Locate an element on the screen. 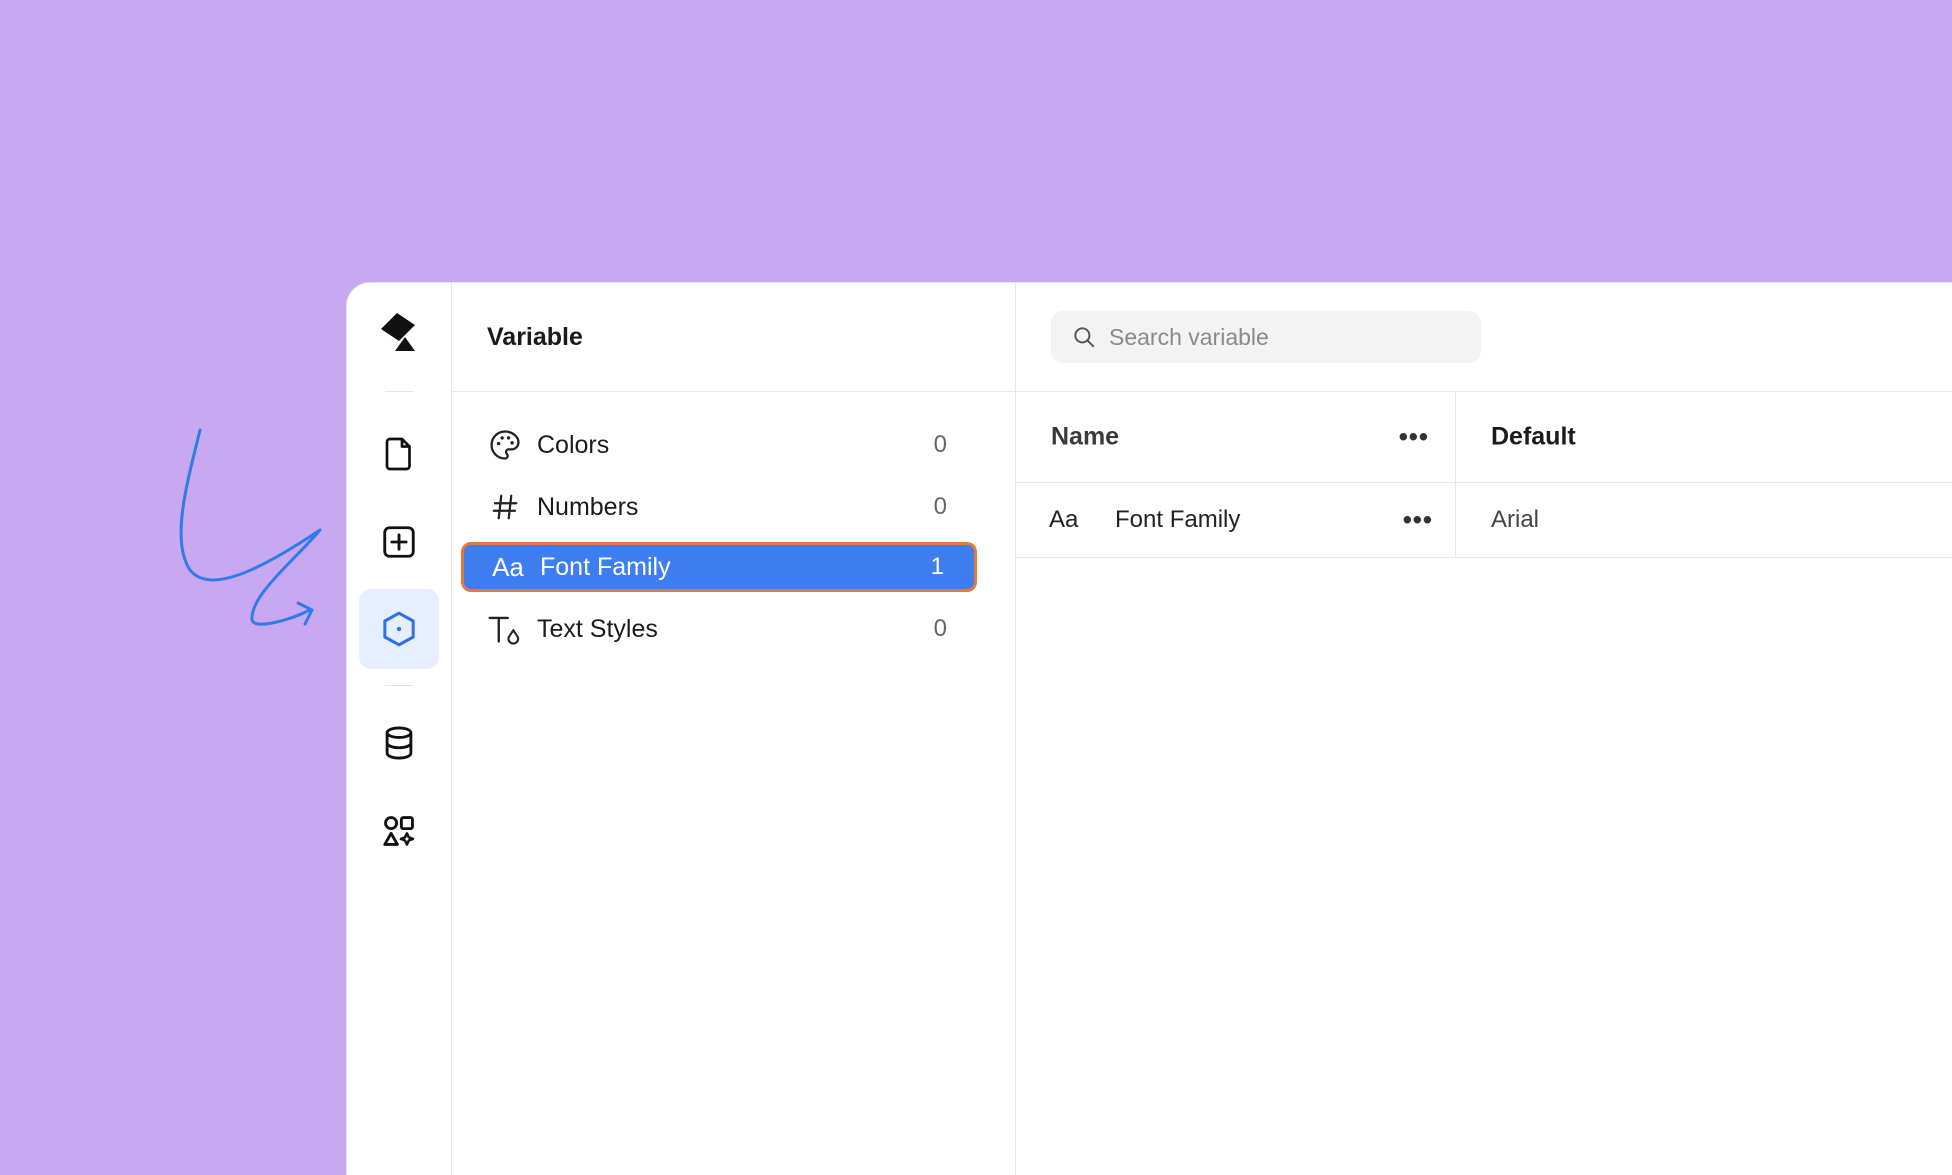  panel-title: Variable is located at coordinates (733, 337).